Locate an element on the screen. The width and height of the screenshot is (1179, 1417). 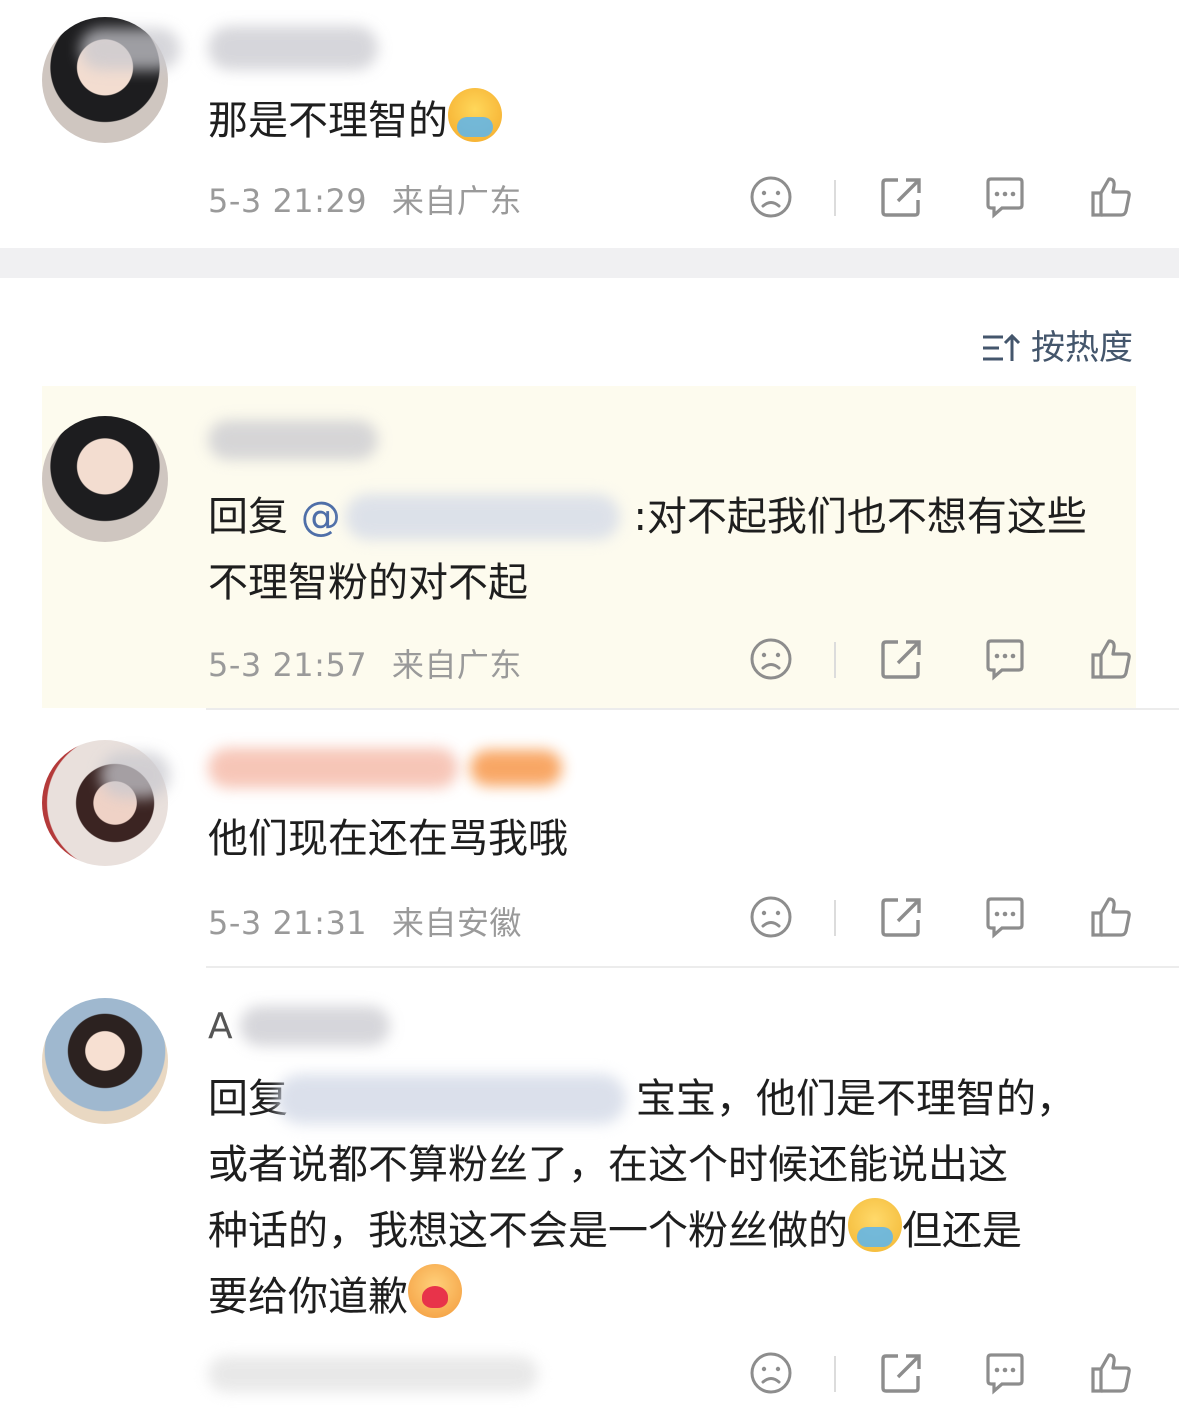
comment-meta: 5-3 21:31 来自安徽 is located at coordinates (365, 921).